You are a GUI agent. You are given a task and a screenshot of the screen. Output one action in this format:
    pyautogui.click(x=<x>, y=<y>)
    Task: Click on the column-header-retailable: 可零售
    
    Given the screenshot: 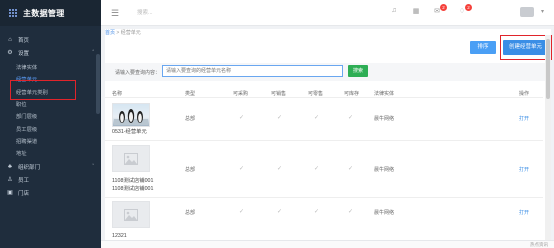 What is the action you would take?
    pyautogui.click(x=316, y=94)
    